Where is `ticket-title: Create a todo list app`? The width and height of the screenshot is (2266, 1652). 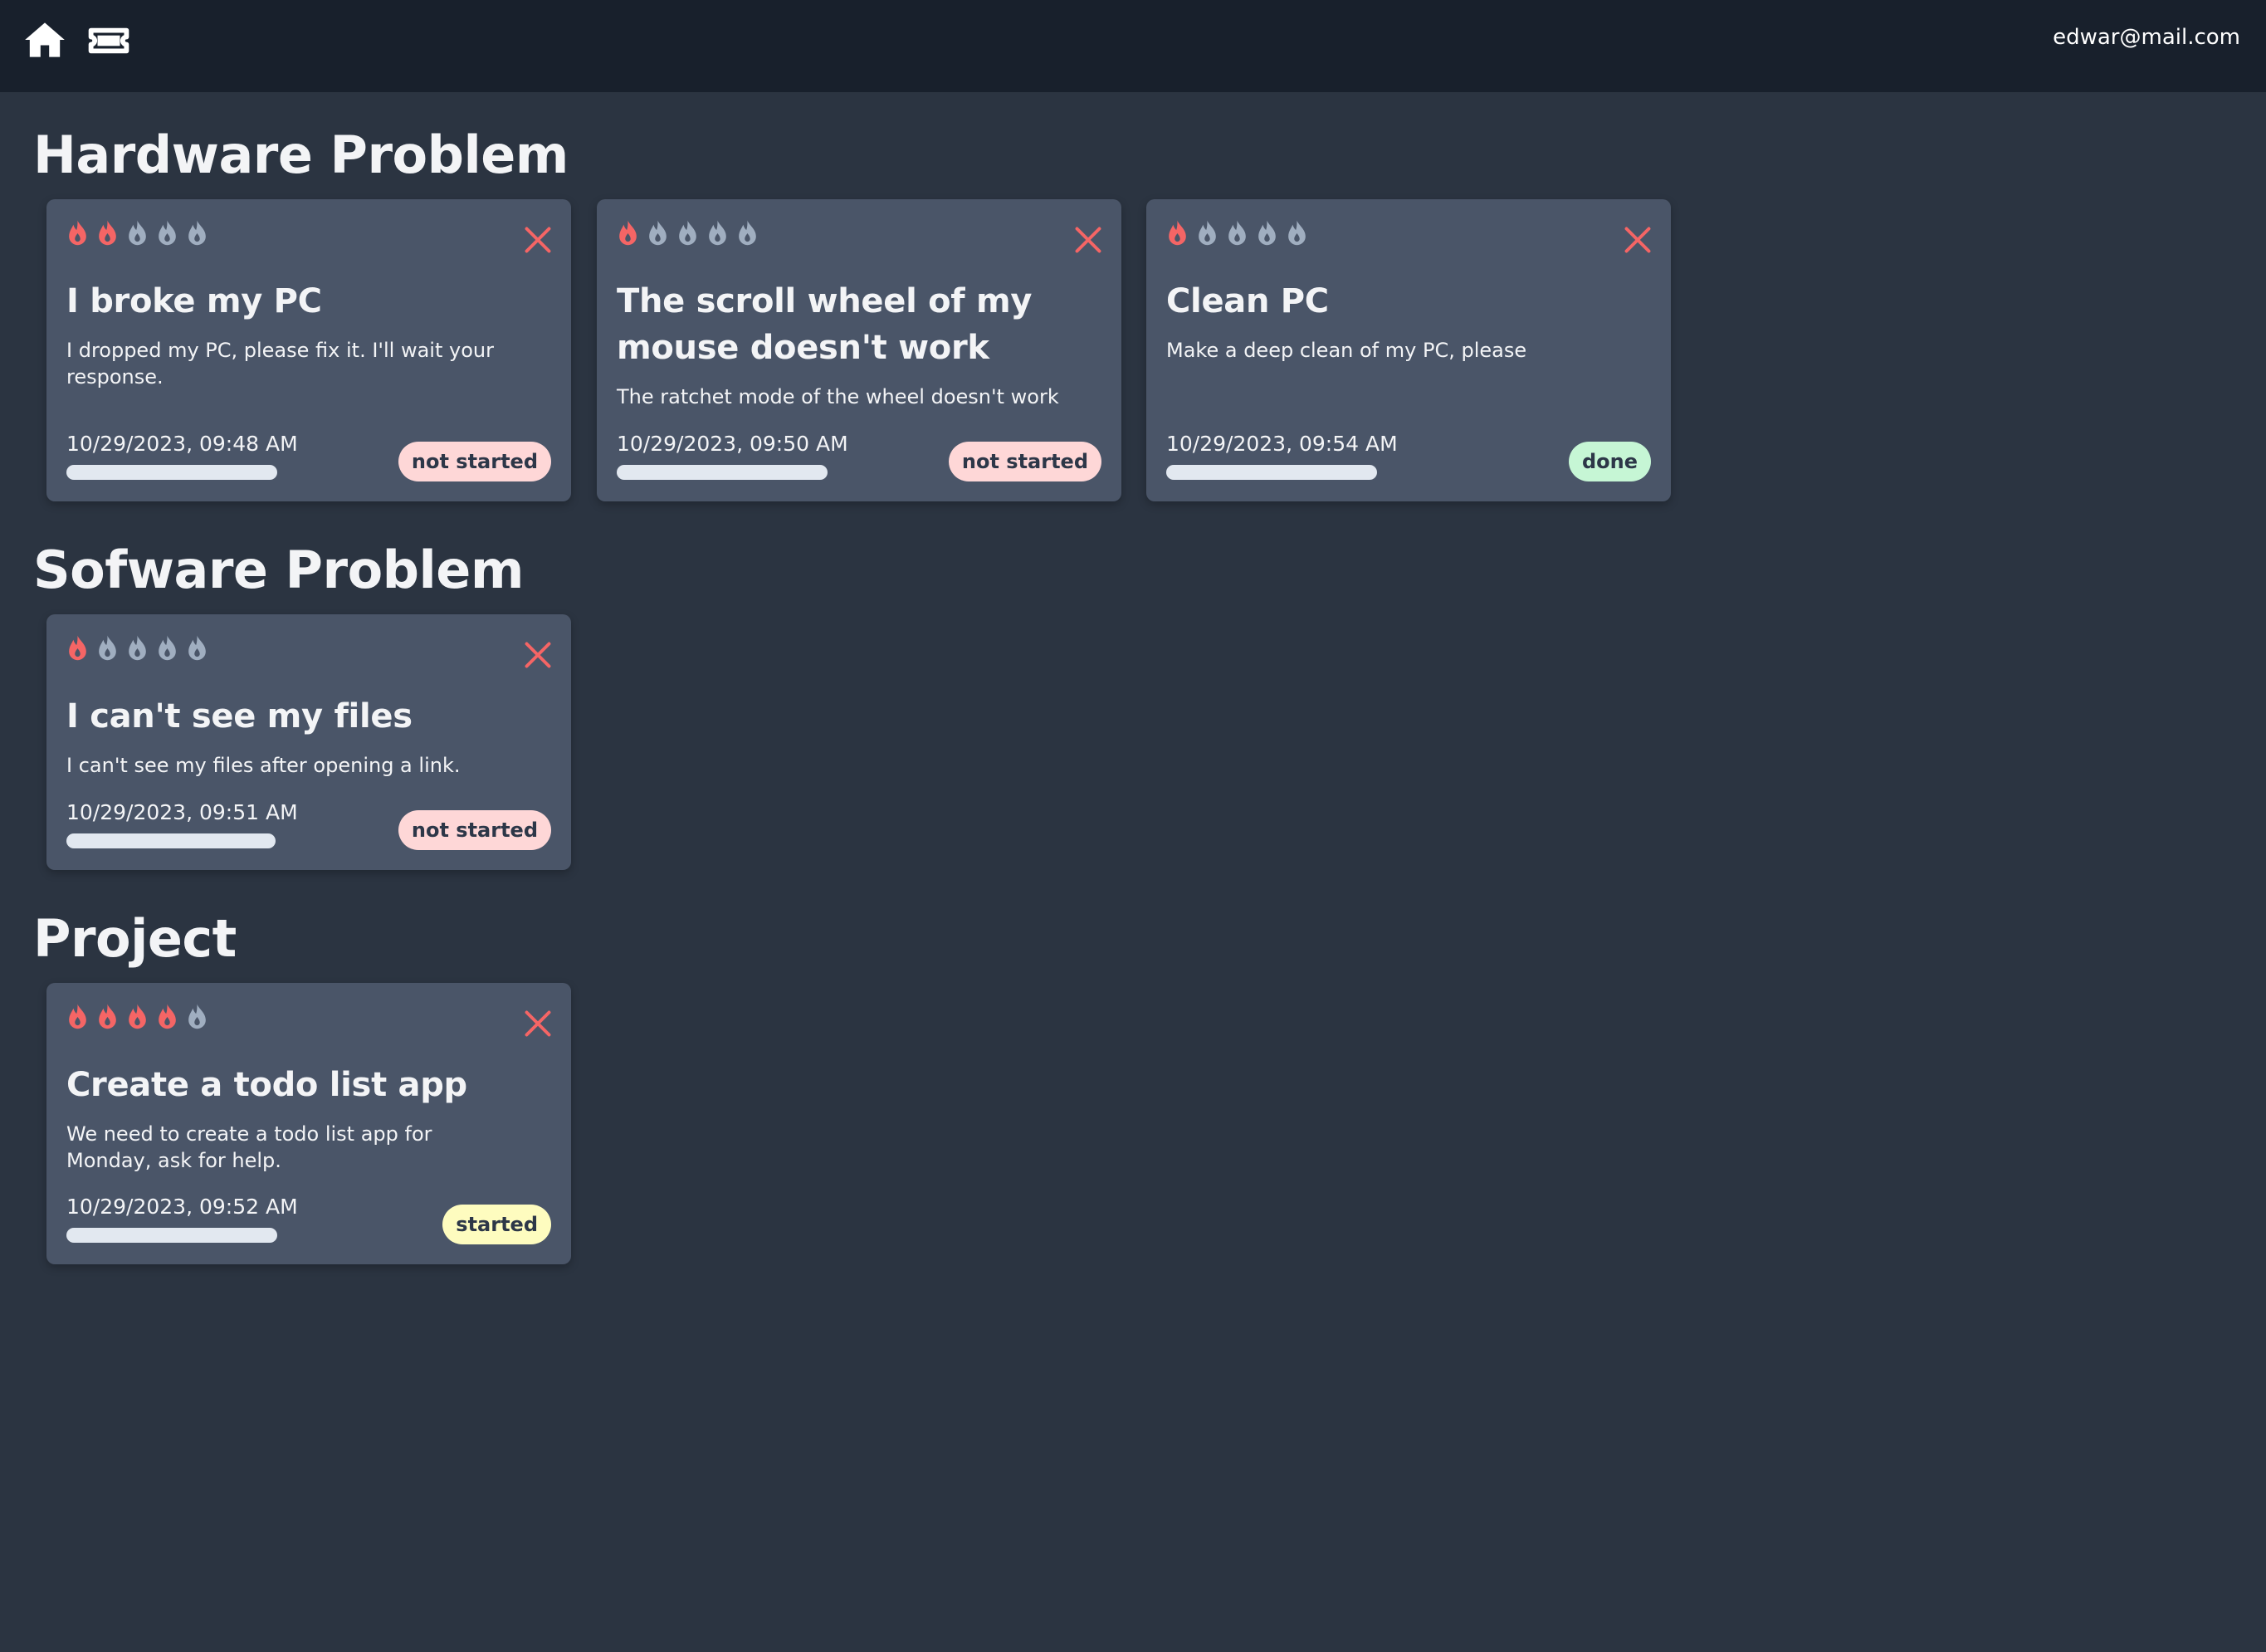 ticket-title: Create a todo list app is located at coordinates (267, 1085).